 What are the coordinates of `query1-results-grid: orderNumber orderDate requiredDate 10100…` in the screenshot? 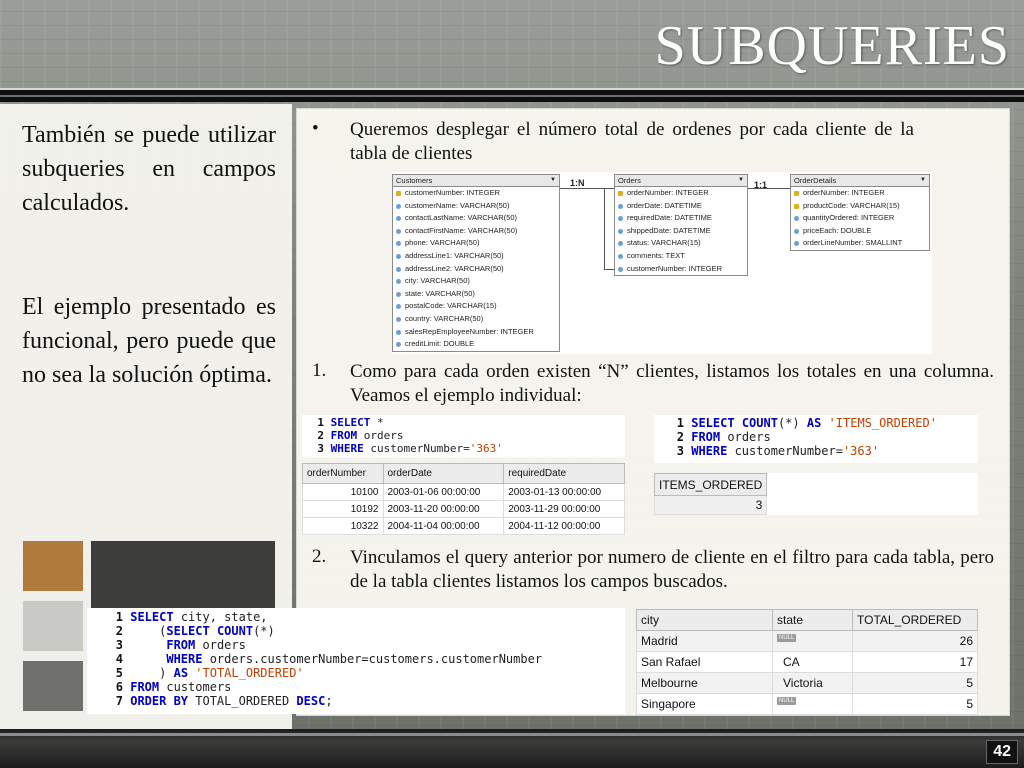 It's located at (463, 499).